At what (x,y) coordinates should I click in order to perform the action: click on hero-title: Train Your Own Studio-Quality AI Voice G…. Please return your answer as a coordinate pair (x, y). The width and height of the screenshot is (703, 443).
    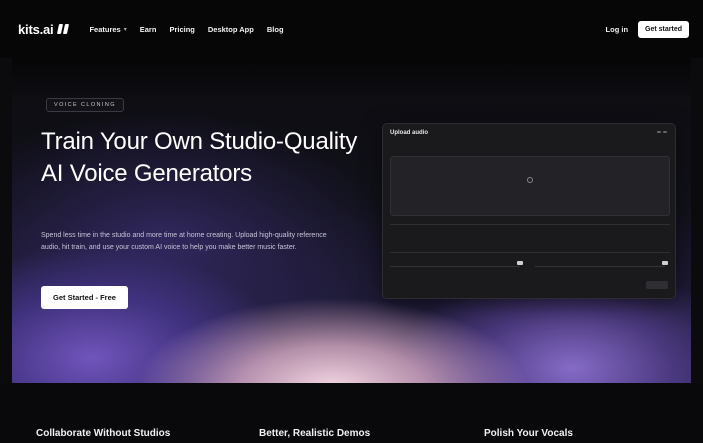
    Looking at the image, I should click on (199, 157).